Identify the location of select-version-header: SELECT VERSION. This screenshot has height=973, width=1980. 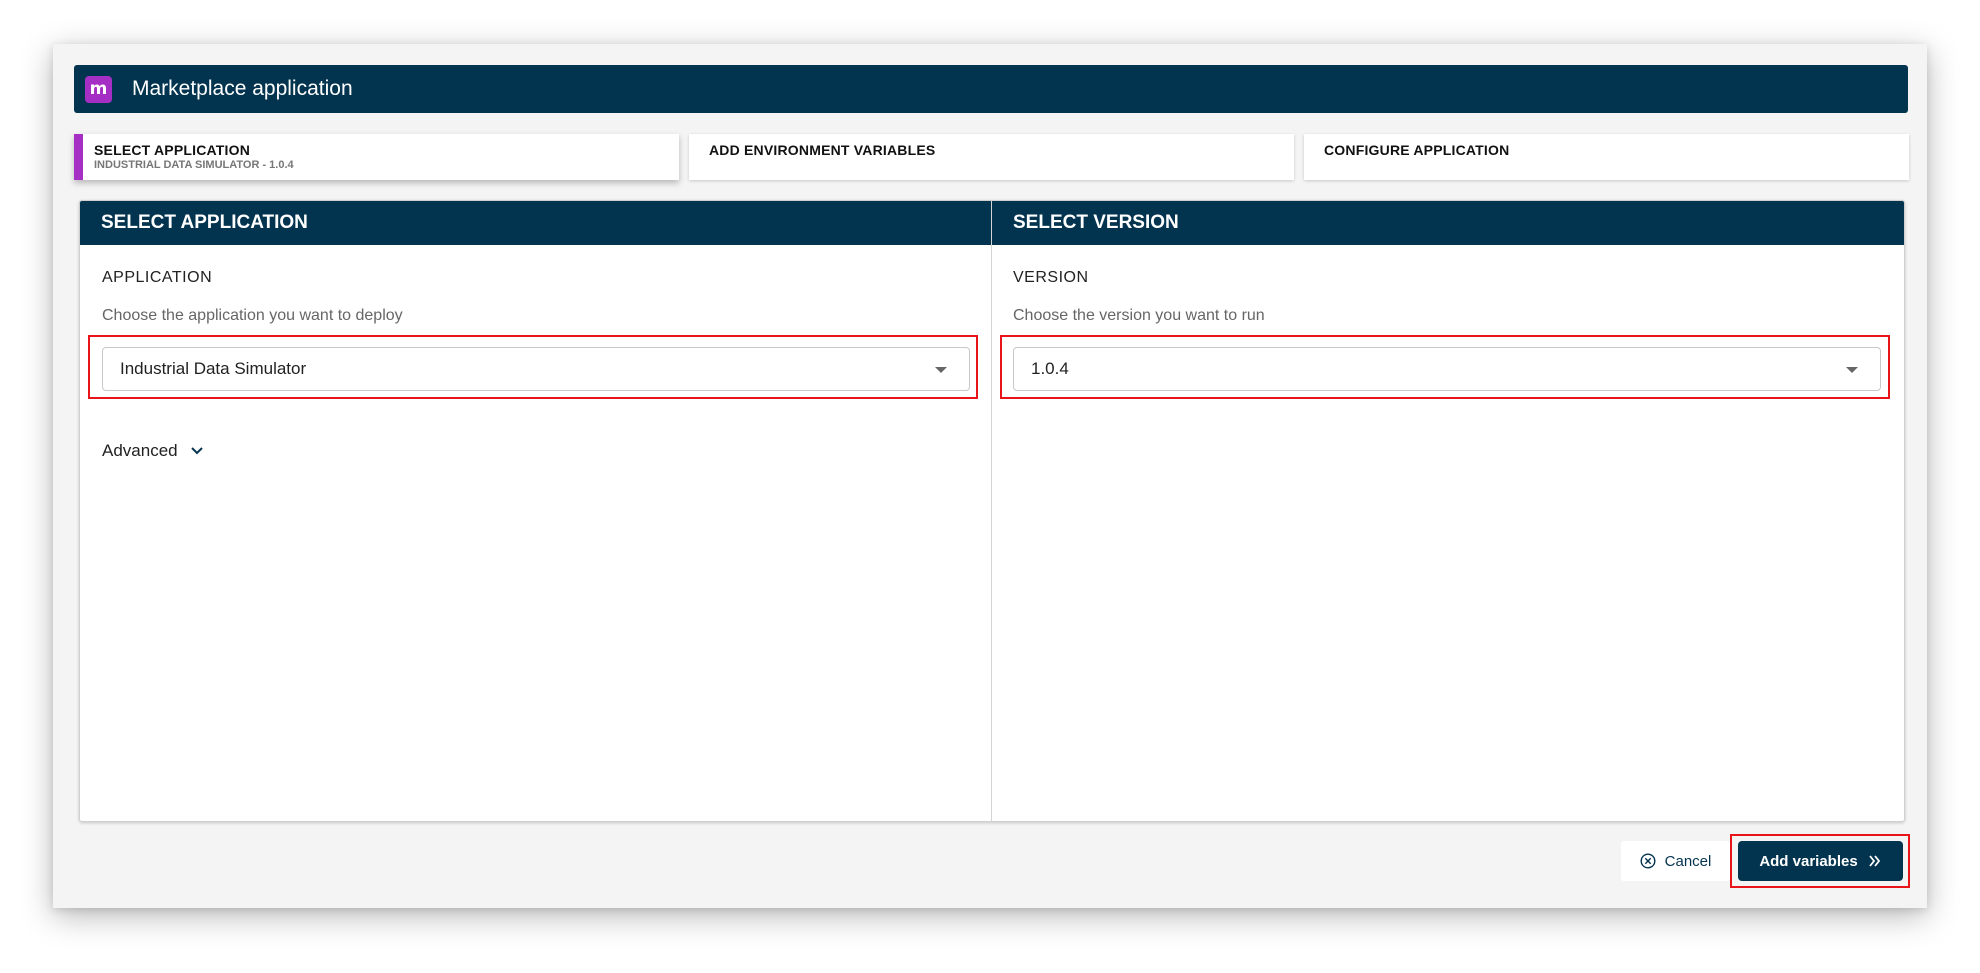
(1448, 223).